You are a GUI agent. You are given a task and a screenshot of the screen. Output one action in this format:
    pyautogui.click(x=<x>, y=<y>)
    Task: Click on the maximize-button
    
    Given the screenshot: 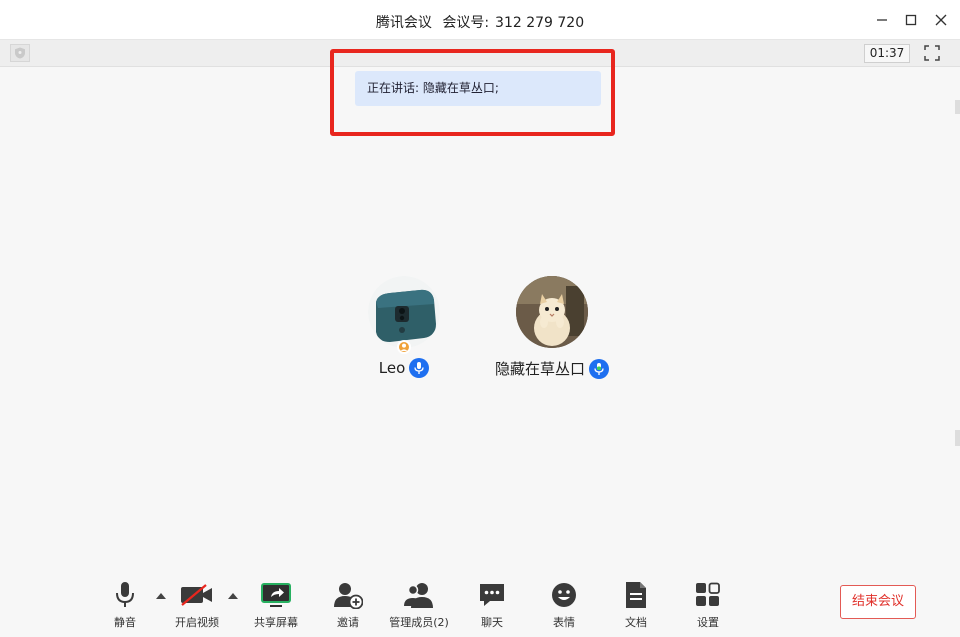 What is the action you would take?
    pyautogui.click(x=911, y=20)
    